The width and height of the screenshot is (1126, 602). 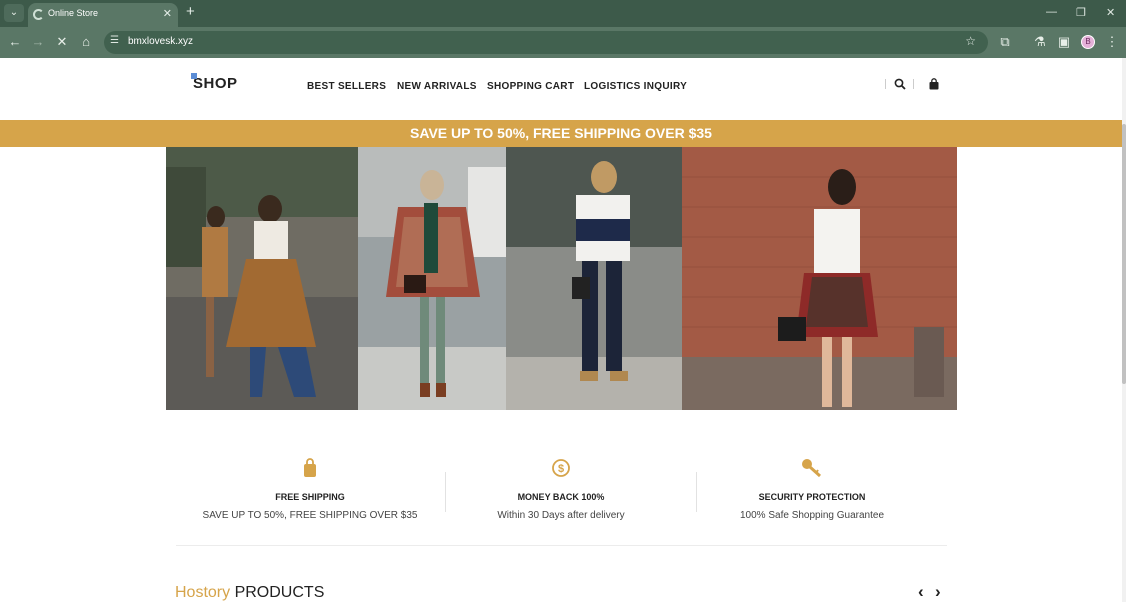 What do you see at coordinates (38, 42) in the screenshot?
I see `forward-icon: →` at bounding box center [38, 42].